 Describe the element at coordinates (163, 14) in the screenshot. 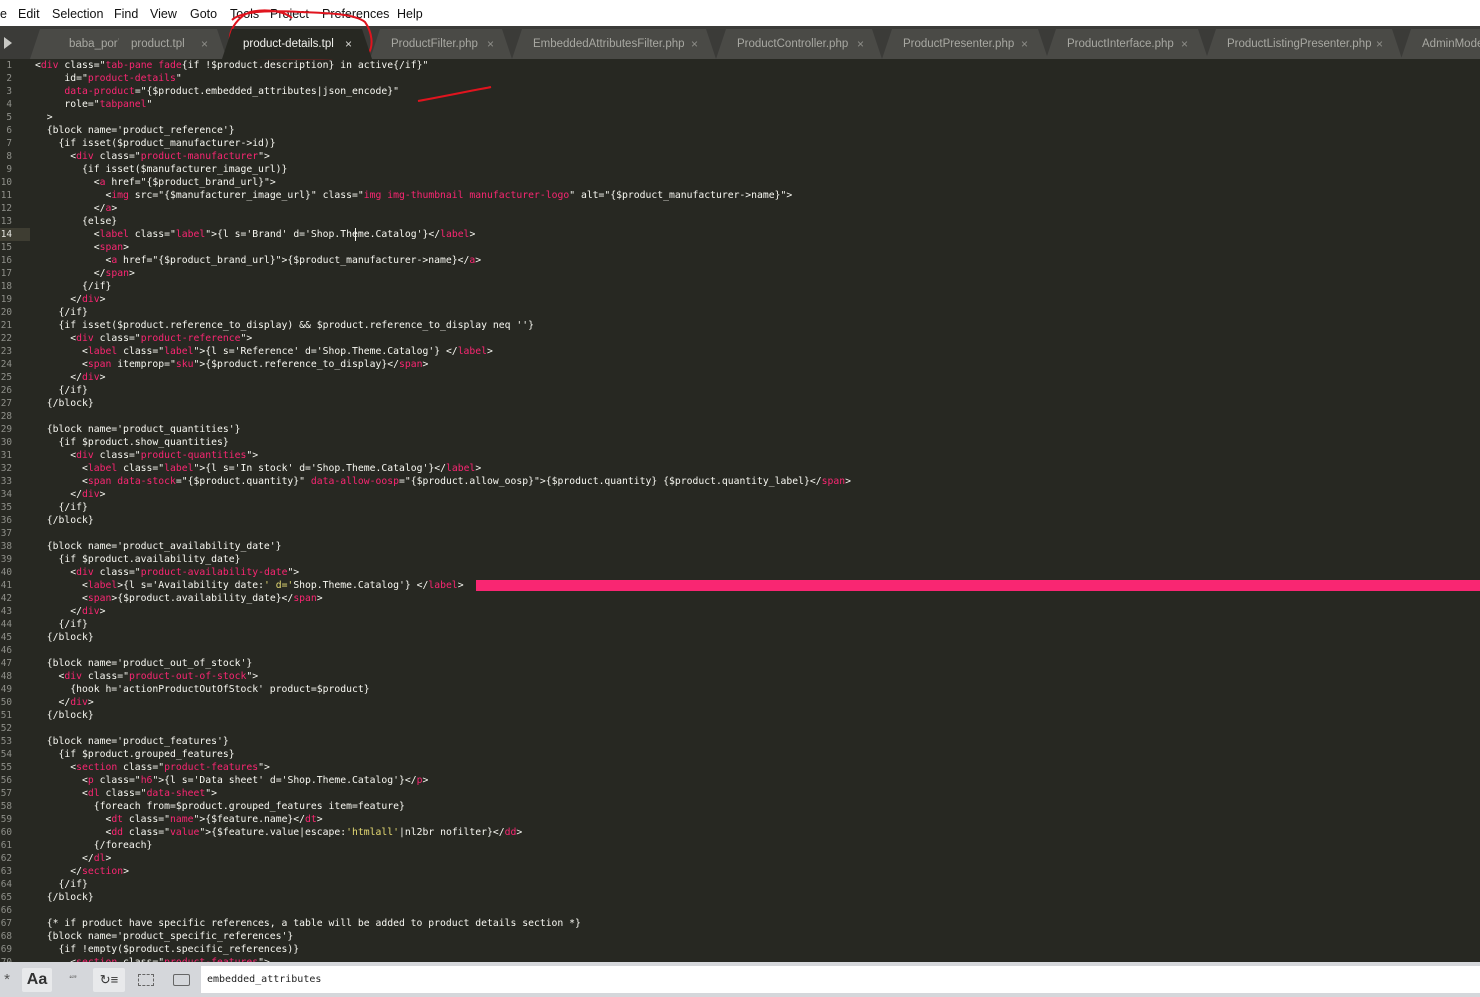

I see `menu-view: View` at that location.